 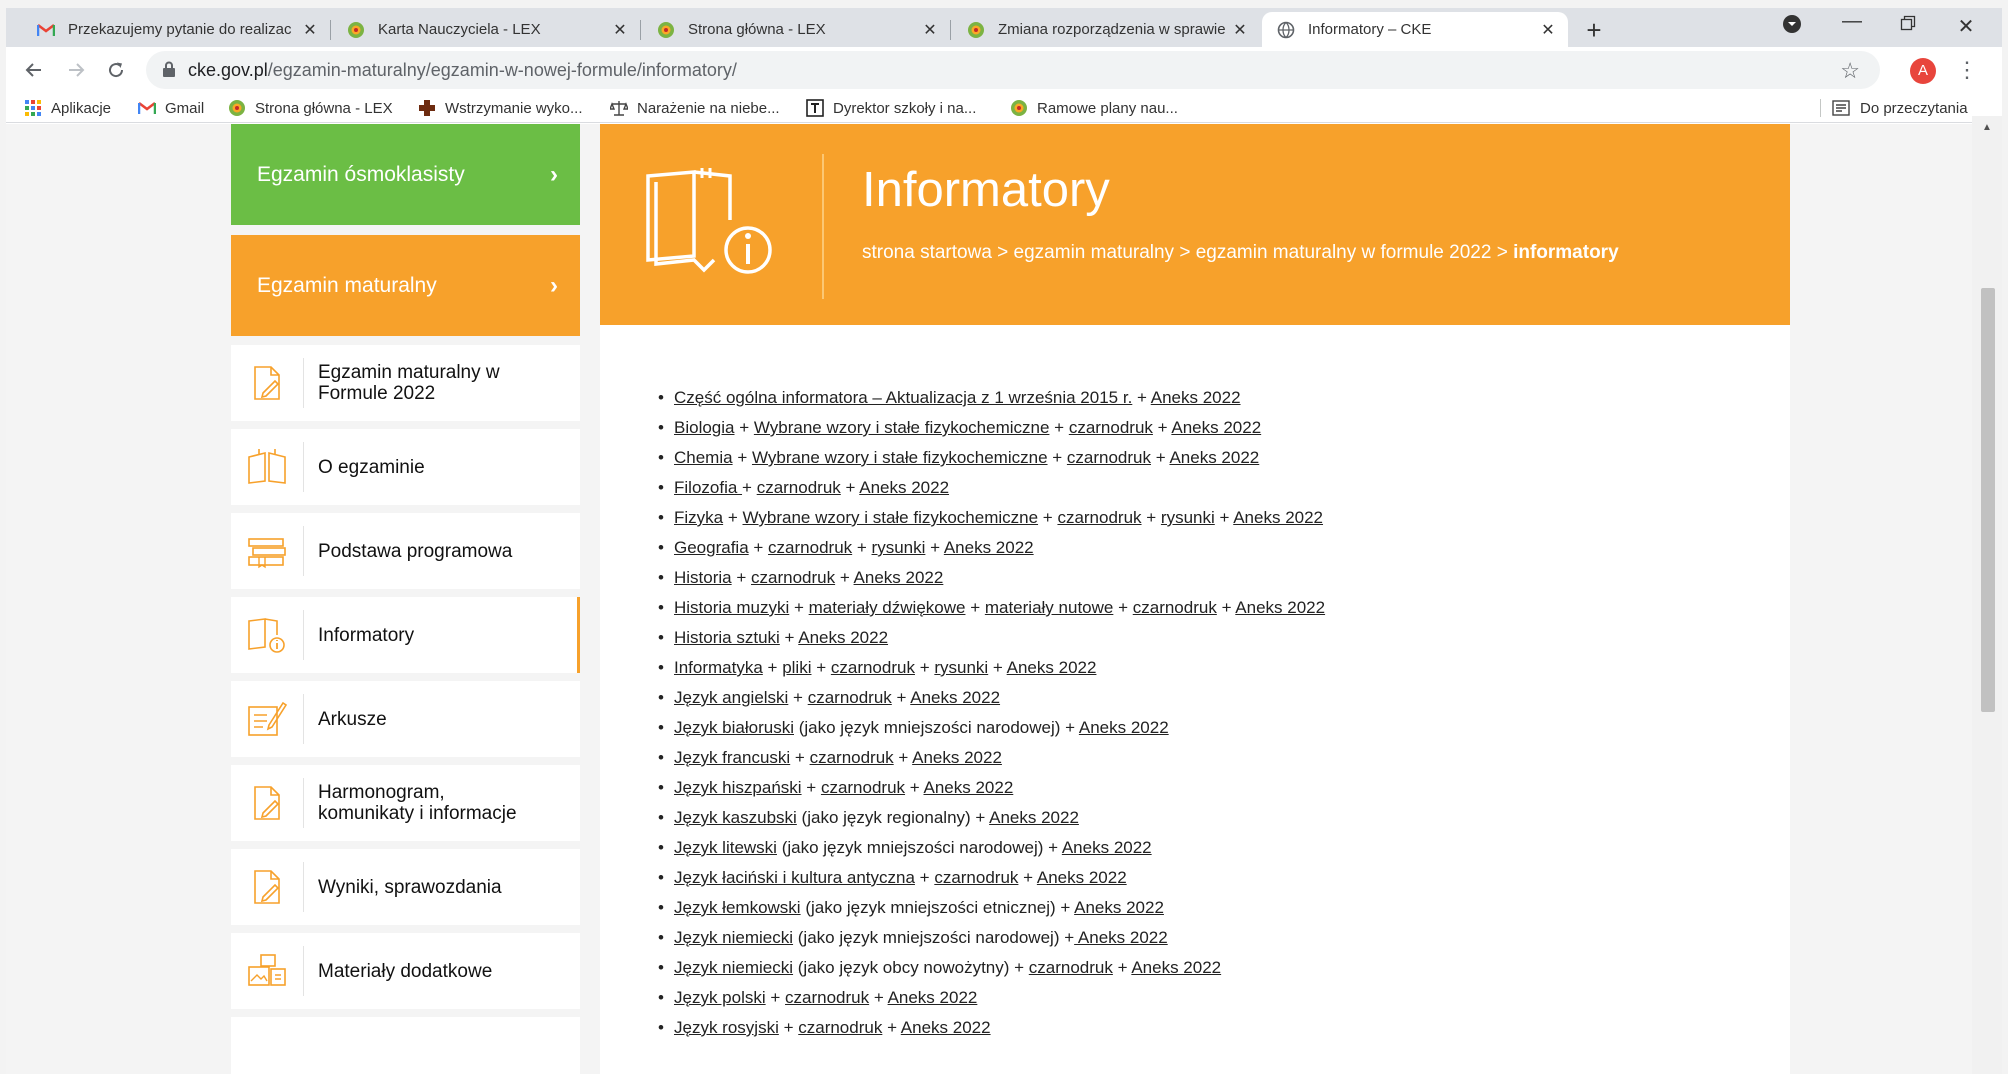 What do you see at coordinates (704, 427) in the screenshot?
I see `informator-link: Biologia` at bounding box center [704, 427].